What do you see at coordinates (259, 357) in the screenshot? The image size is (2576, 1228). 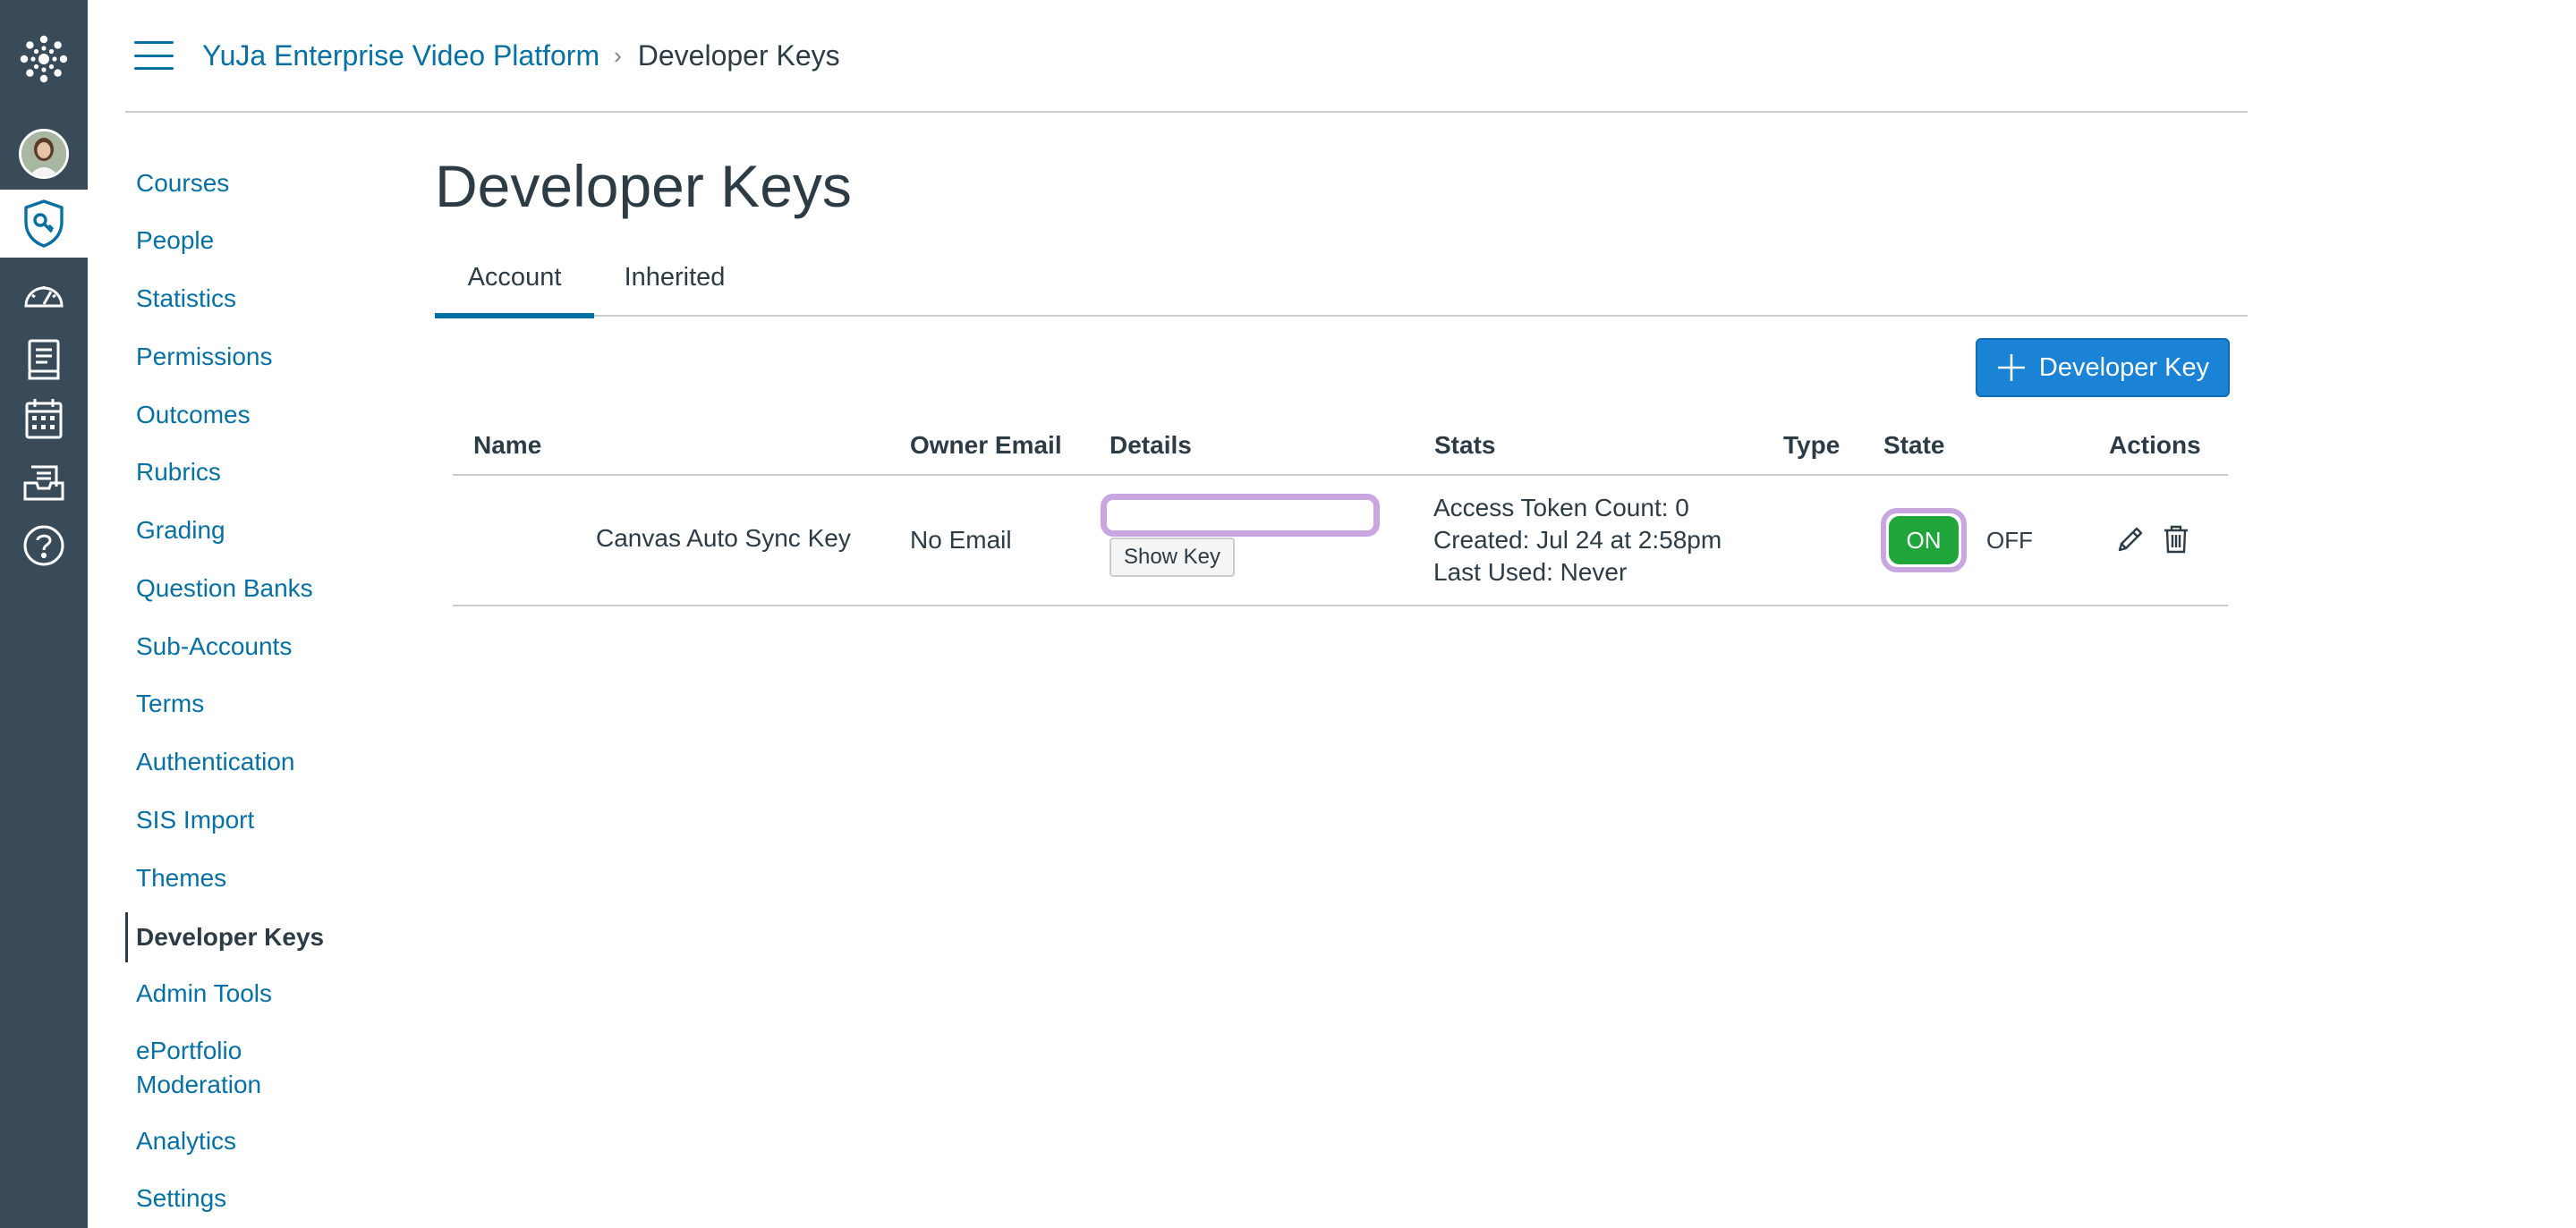 I see `subnav-item-permissions: Permissions` at bounding box center [259, 357].